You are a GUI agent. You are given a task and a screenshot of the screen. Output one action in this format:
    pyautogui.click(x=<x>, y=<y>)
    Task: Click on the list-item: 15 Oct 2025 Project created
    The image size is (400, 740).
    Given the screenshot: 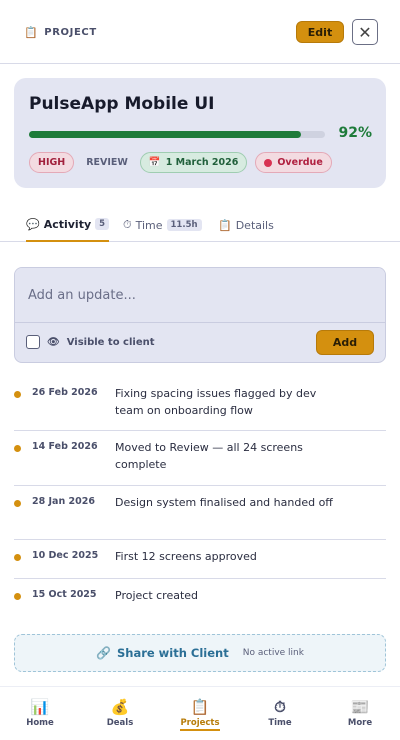 What is the action you would take?
    pyautogui.click(x=200, y=598)
    